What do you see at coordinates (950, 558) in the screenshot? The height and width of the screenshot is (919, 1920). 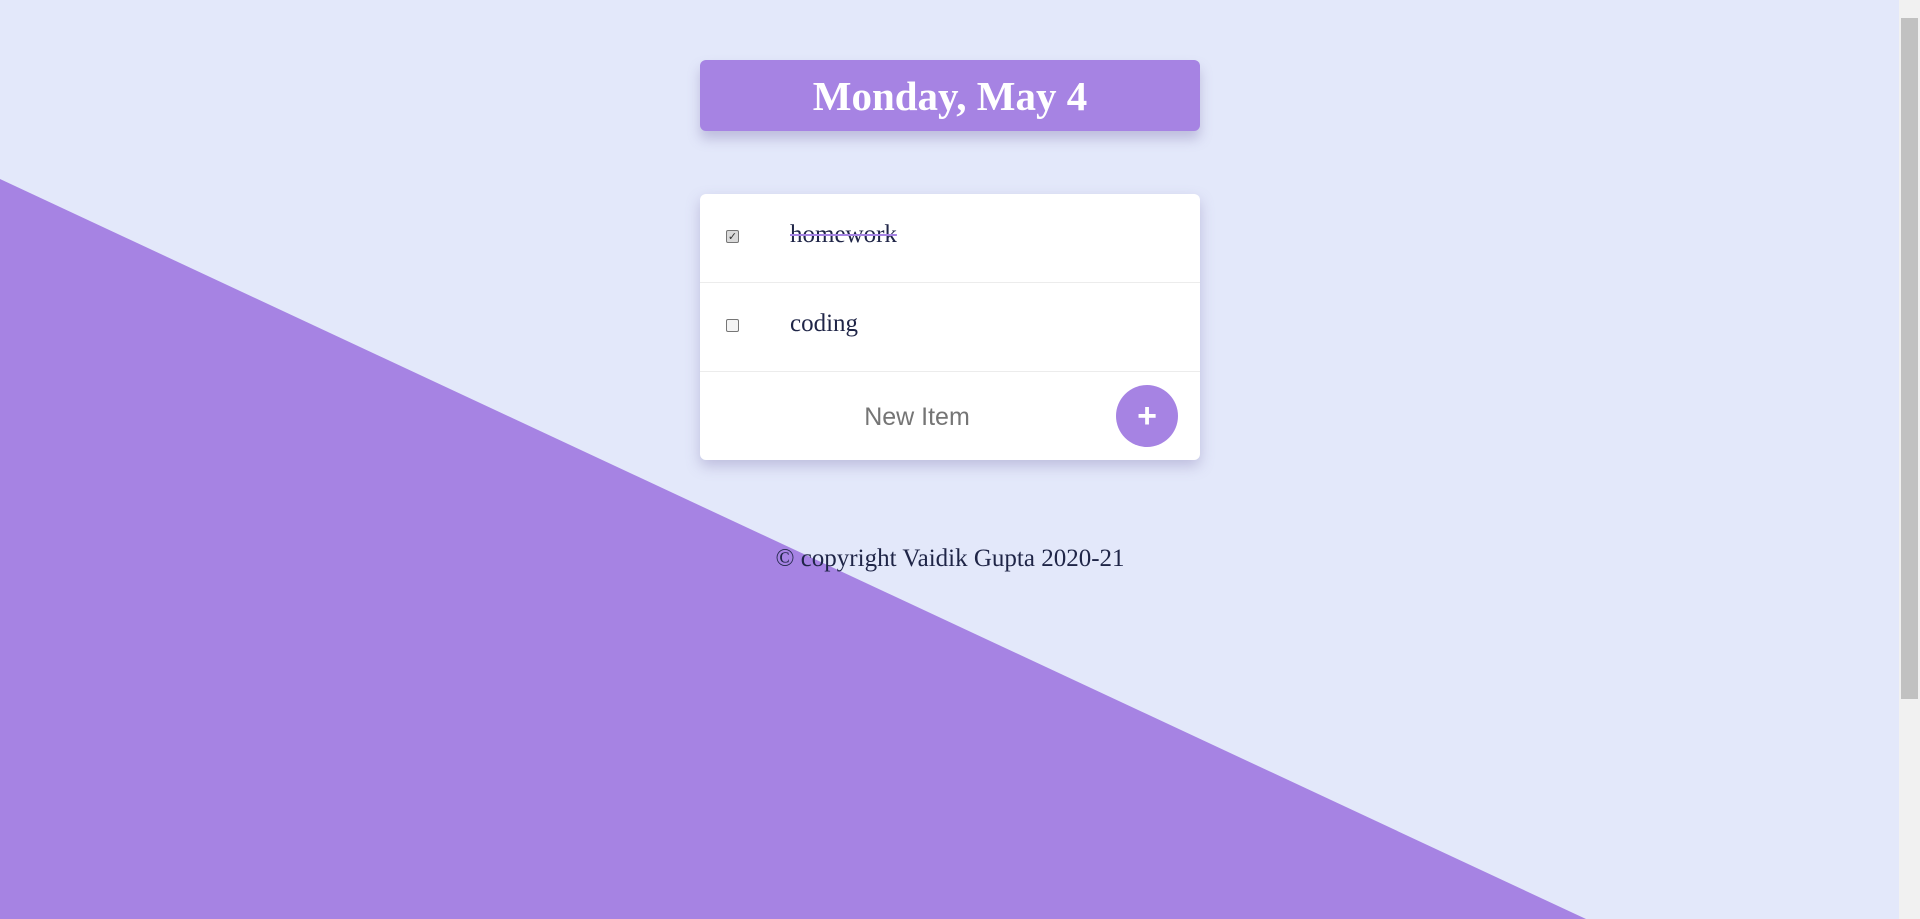 I see `copyright-footer: © copyright Vaidik Gupta 2020-21` at bounding box center [950, 558].